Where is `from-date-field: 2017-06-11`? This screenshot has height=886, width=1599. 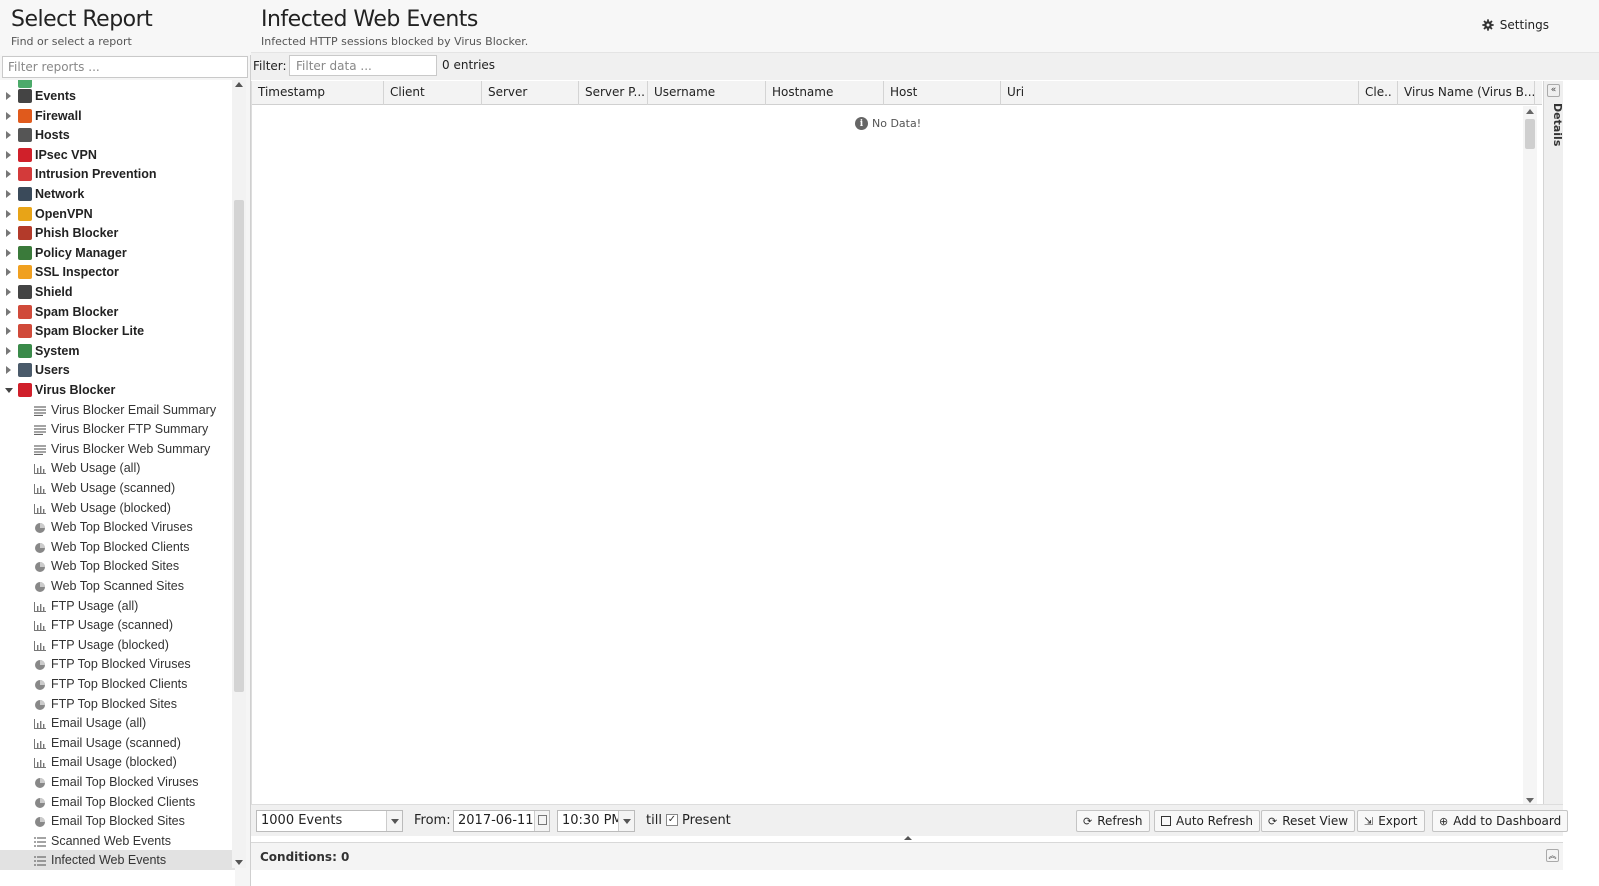
from-date-field: 2017-06-11 is located at coordinates (501, 821).